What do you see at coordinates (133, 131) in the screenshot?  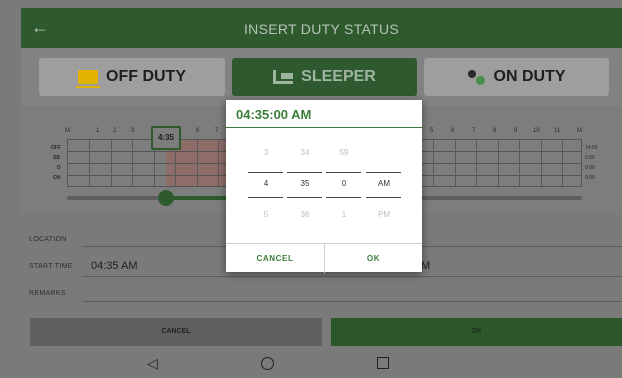 I see `hour-label: 3` at bounding box center [133, 131].